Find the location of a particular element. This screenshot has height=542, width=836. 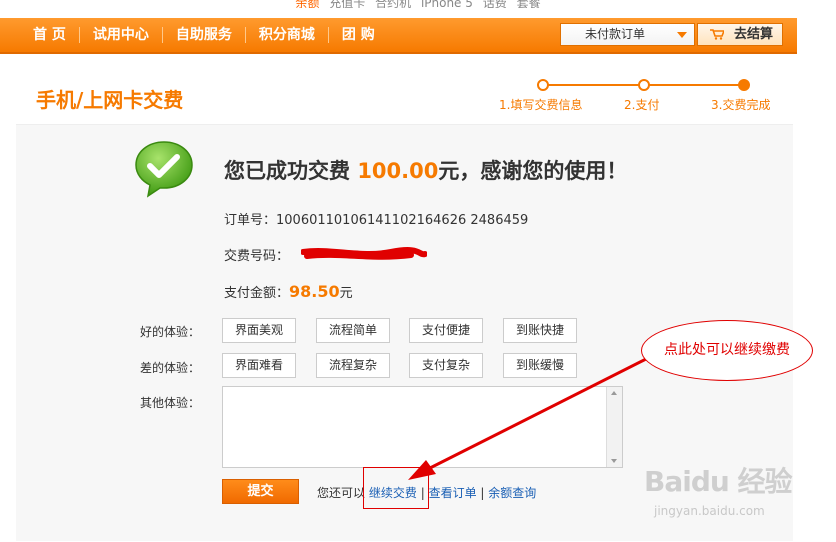

pay-number-label: 交费号码： is located at coordinates (257, 256).